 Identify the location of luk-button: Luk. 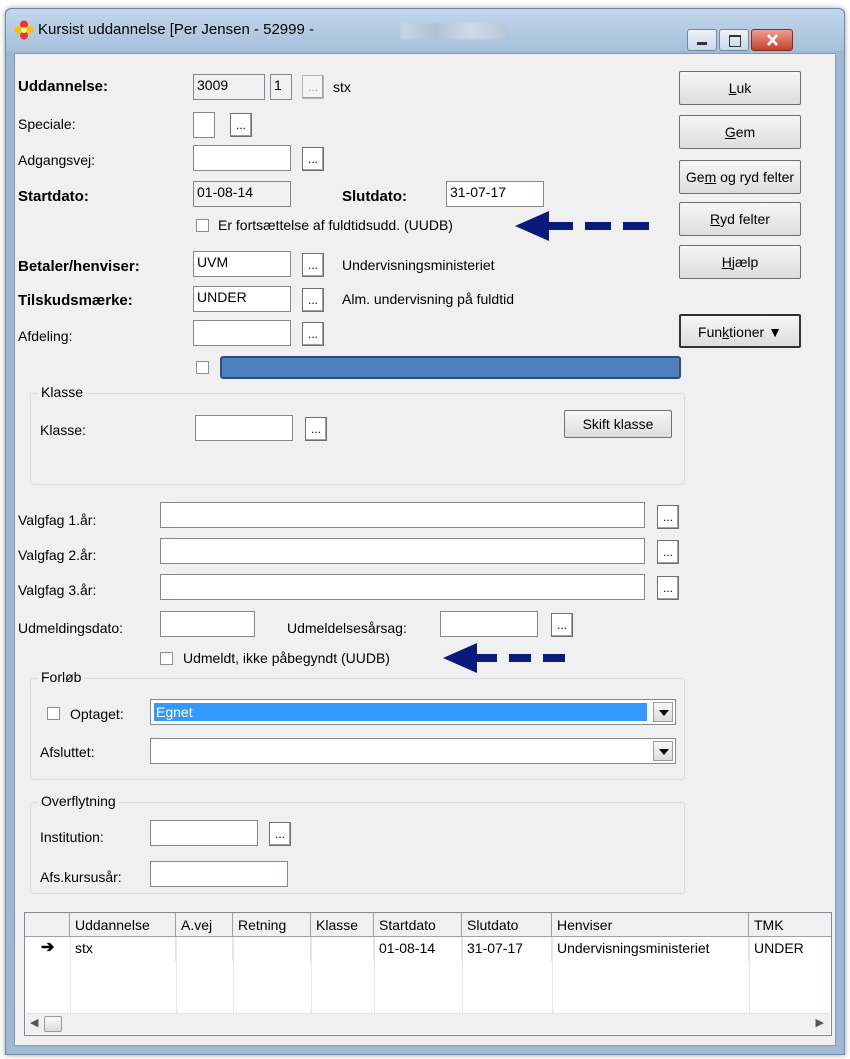
(740, 88).